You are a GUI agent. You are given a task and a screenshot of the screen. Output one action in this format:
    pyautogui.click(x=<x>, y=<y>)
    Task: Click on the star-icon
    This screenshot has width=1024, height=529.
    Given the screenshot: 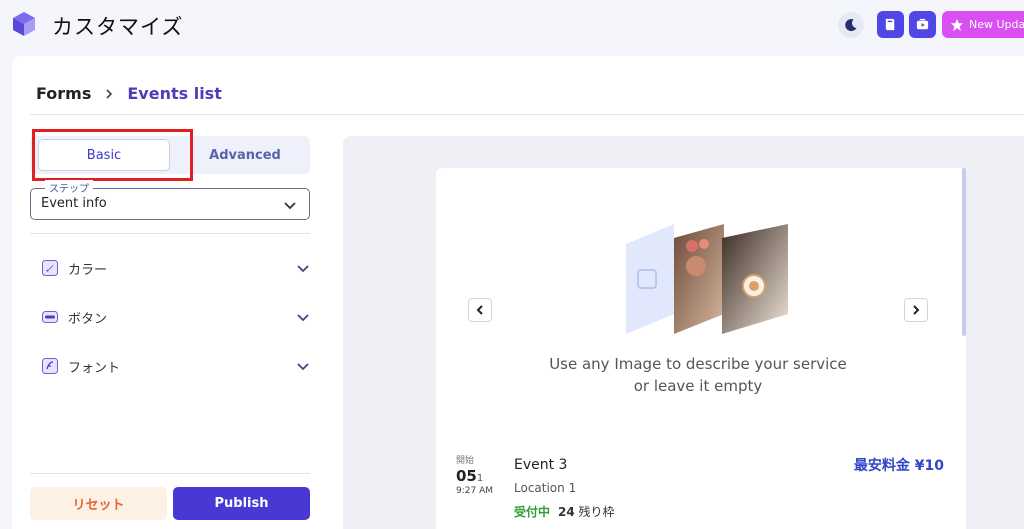 What is the action you would take?
    pyautogui.click(x=957, y=24)
    